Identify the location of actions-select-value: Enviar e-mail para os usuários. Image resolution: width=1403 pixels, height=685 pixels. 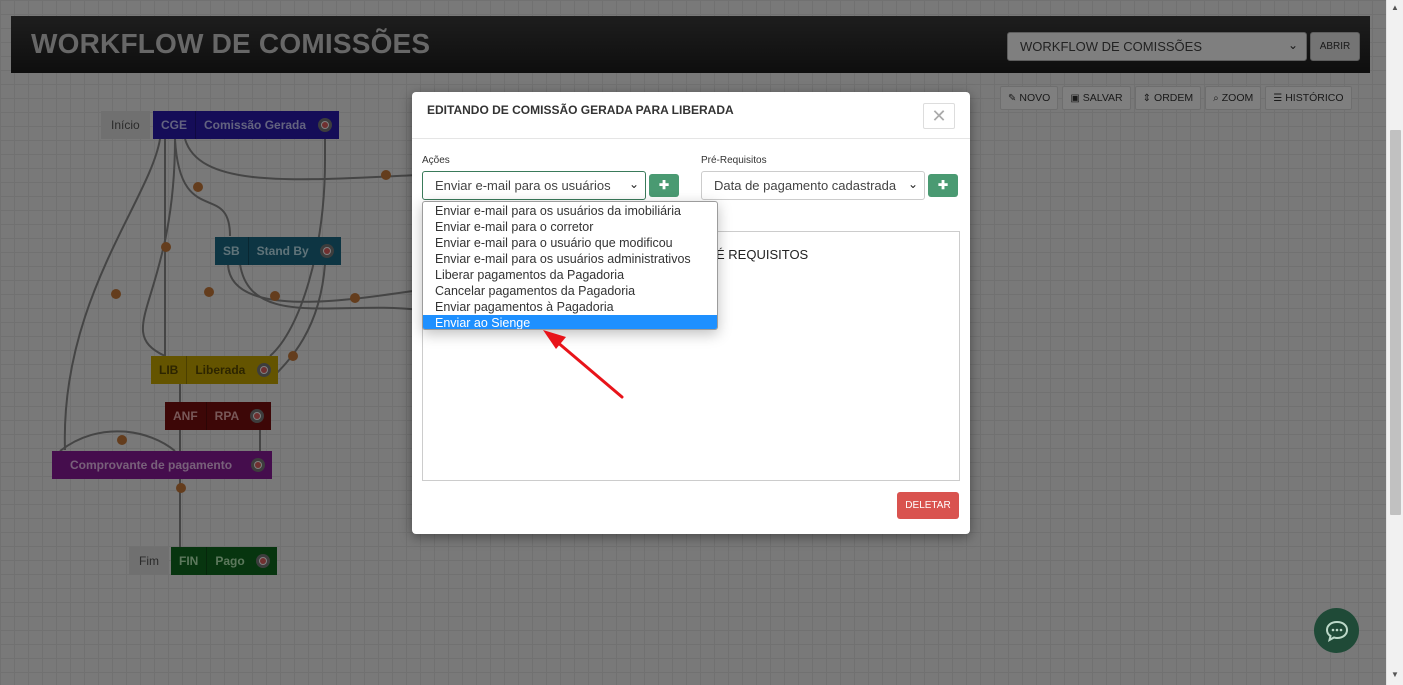
(523, 185).